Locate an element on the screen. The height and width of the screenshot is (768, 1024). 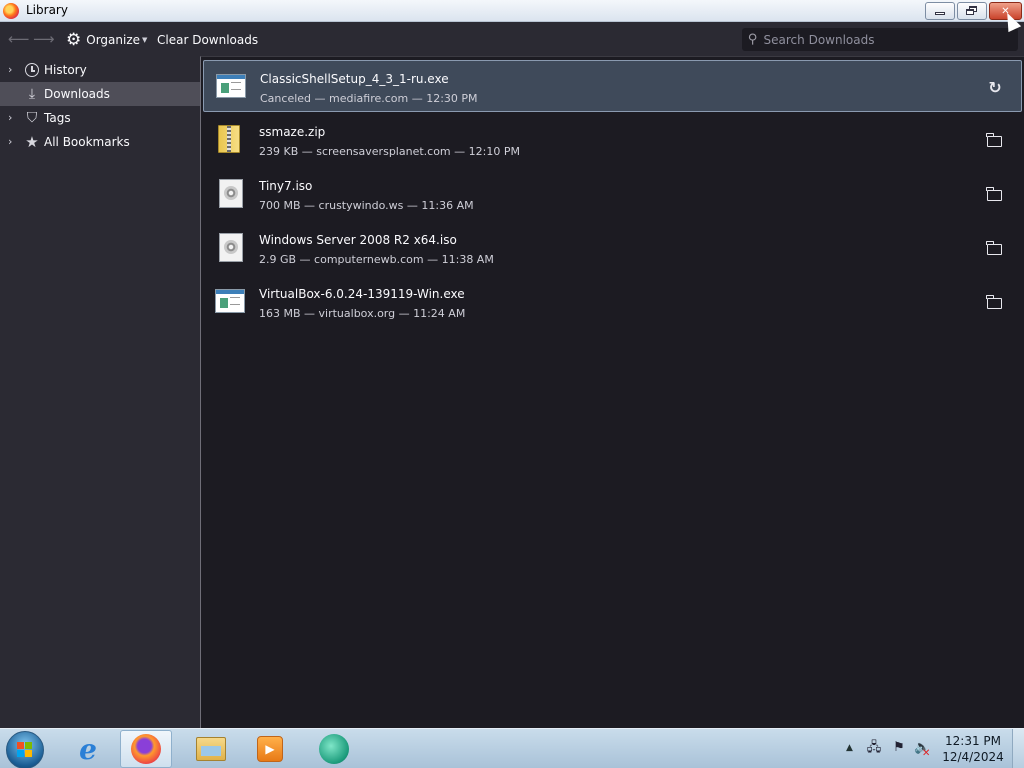
sidebar-item-downloads: ⤓ Downloads is located at coordinates (100, 94).